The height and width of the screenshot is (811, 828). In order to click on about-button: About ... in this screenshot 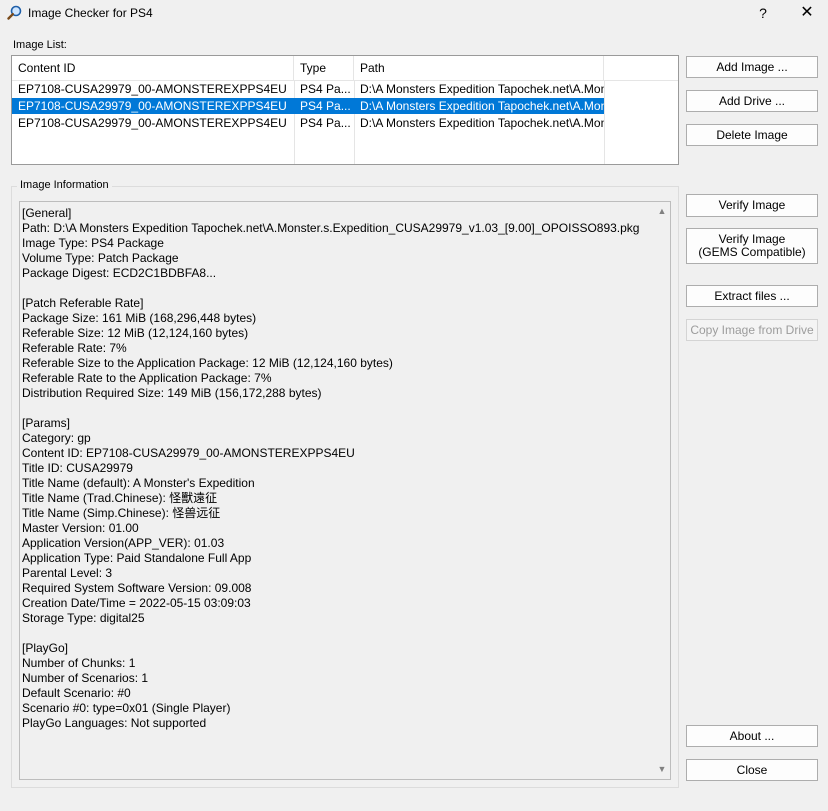, I will do `click(752, 736)`.